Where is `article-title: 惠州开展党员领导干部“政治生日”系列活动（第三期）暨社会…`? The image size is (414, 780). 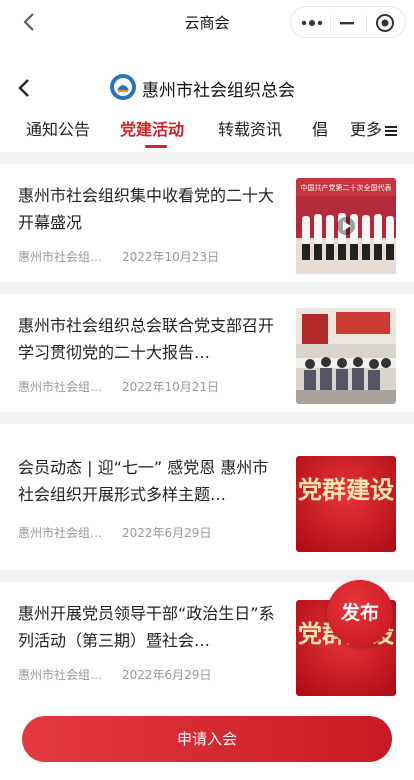
article-title: 惠州开展党员领导干部“政治生日”系列活动（第三期）暨社会… is located at coordinates (146, 627).